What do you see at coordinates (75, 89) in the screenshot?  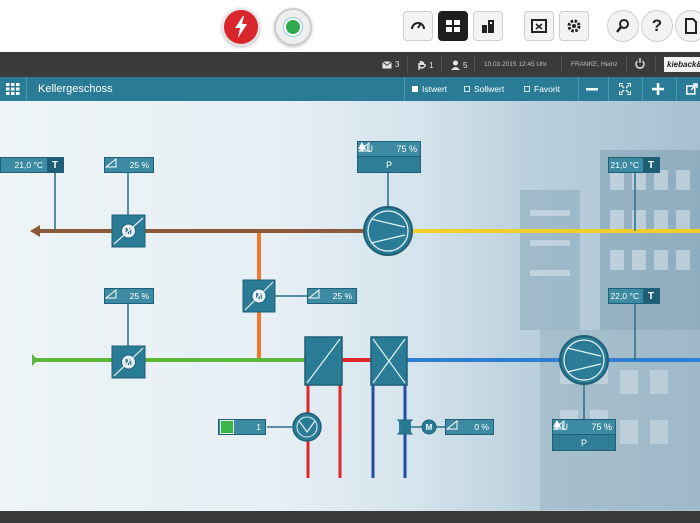 I see `page-title: Kellergeschoss` at bounding box center [75, 89].